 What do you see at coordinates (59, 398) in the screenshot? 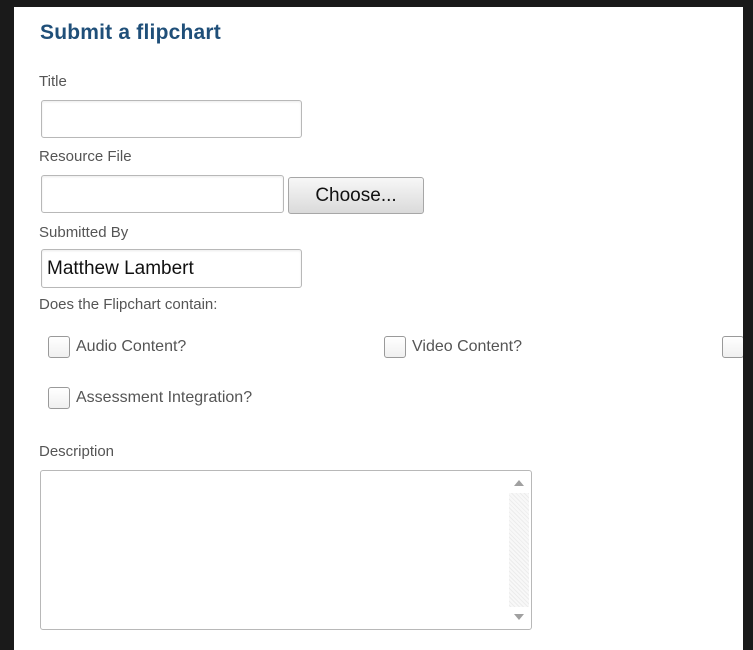
I see `assessment-integration-checkbox` at bounding box center [59, 398].